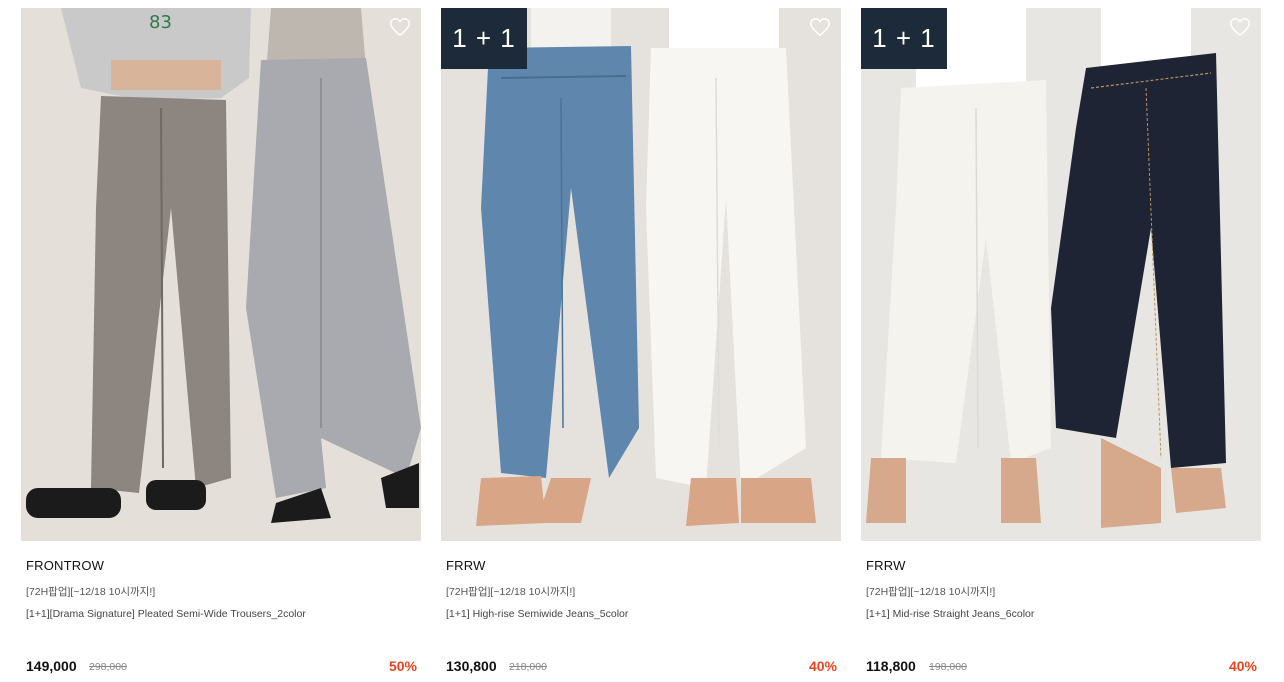  Describe the element at coordinates (948, 667) in the screenshot. I see `original-price: 198,000` at that location.